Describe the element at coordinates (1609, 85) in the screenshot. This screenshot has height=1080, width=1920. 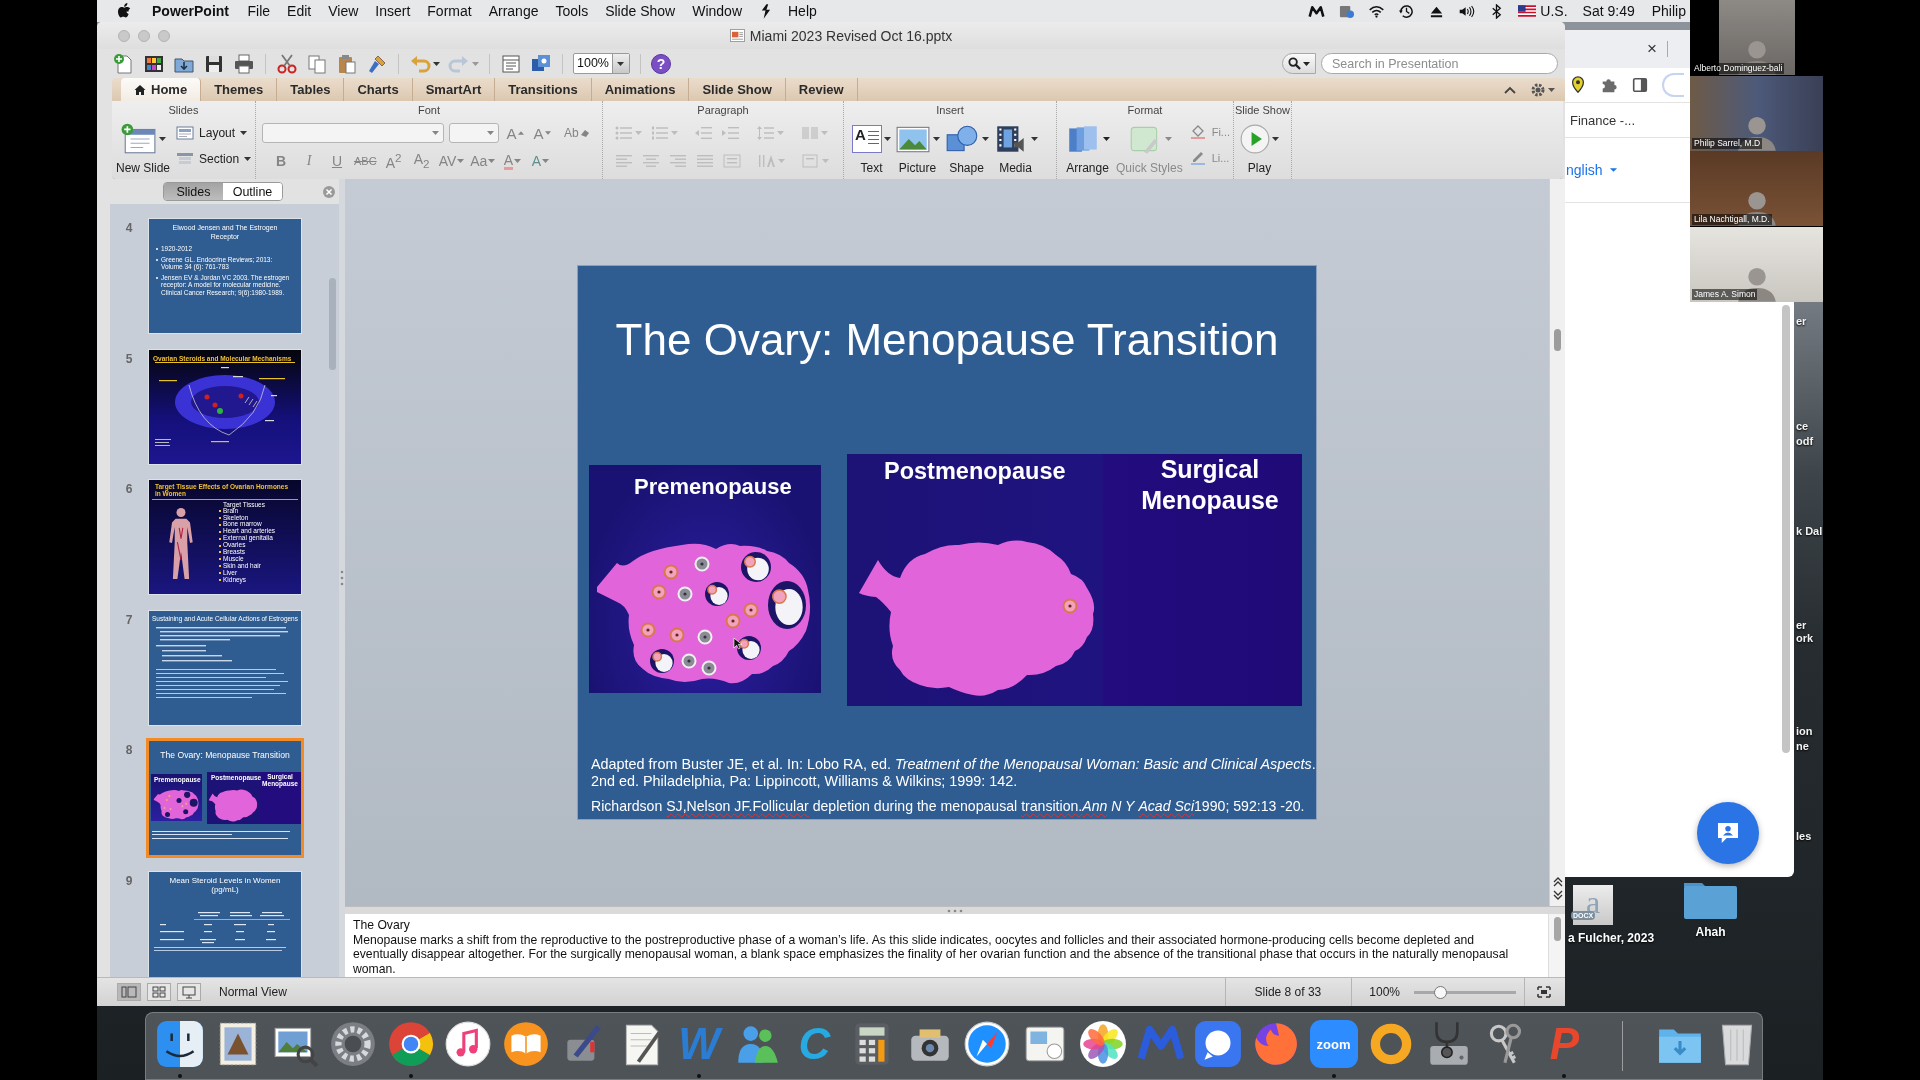
I see `puzzle-piece-icon` at that location.